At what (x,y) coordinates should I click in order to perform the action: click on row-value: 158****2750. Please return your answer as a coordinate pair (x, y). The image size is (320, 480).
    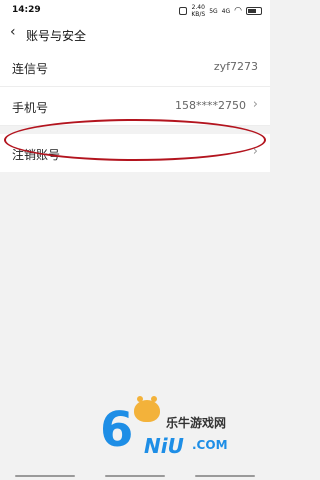
    Looking at the image, I should click on (210, 105).